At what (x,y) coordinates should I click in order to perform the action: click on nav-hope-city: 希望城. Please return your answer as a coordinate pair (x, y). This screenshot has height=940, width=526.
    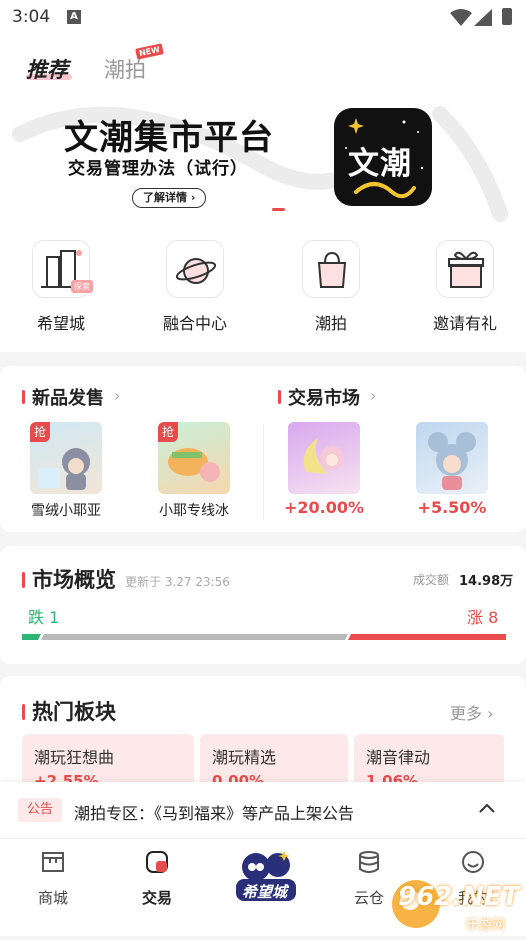
    Looking at the image, I should click on (266, 878).